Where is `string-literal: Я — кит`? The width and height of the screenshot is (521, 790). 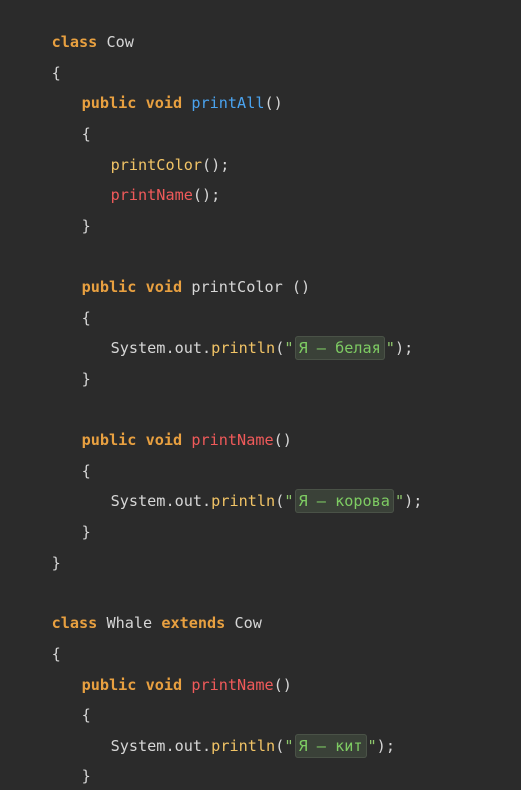
string-literal: Я — кит is located at coordinates (330, 746).